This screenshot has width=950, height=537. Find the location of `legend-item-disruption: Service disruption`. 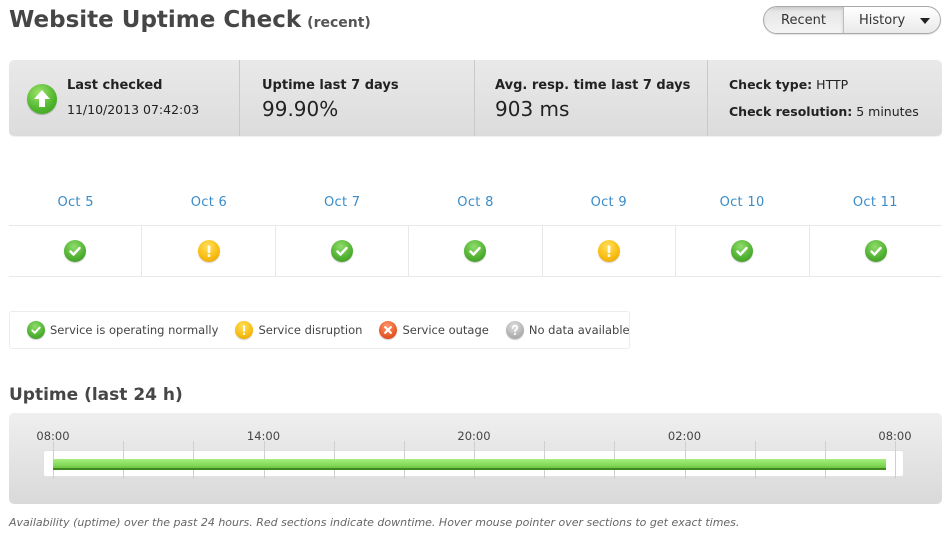

legend-item-disruption: Service disruption is located at coordinates (298, 330).